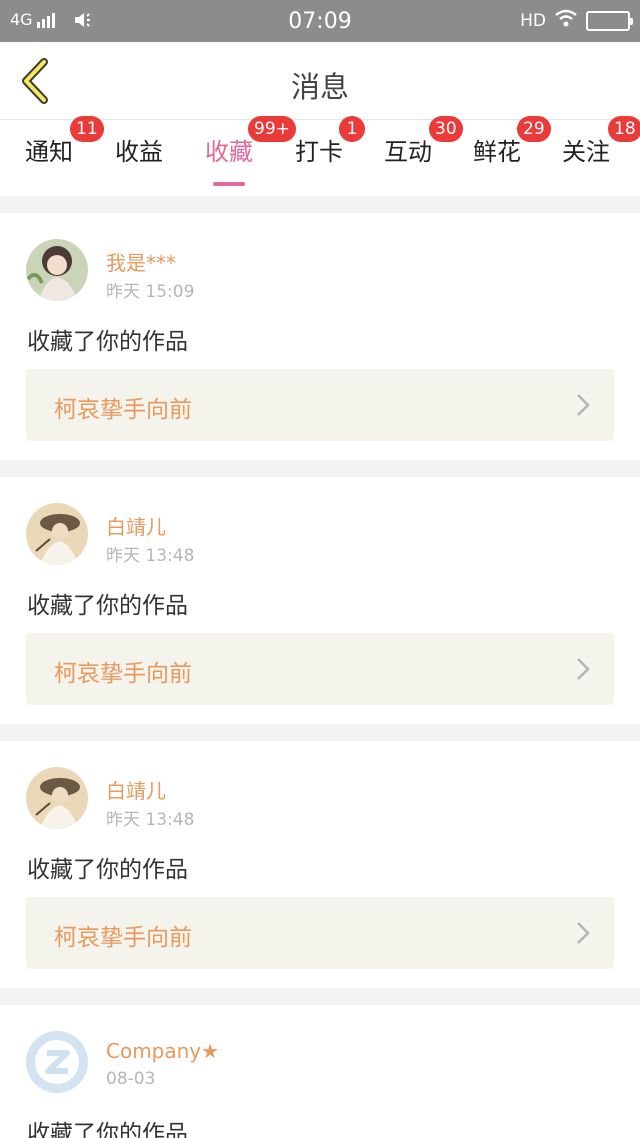  Describe the element at coordinates (497, 152) in the screenshot. I see `tab-label: 鲜花` at that location.